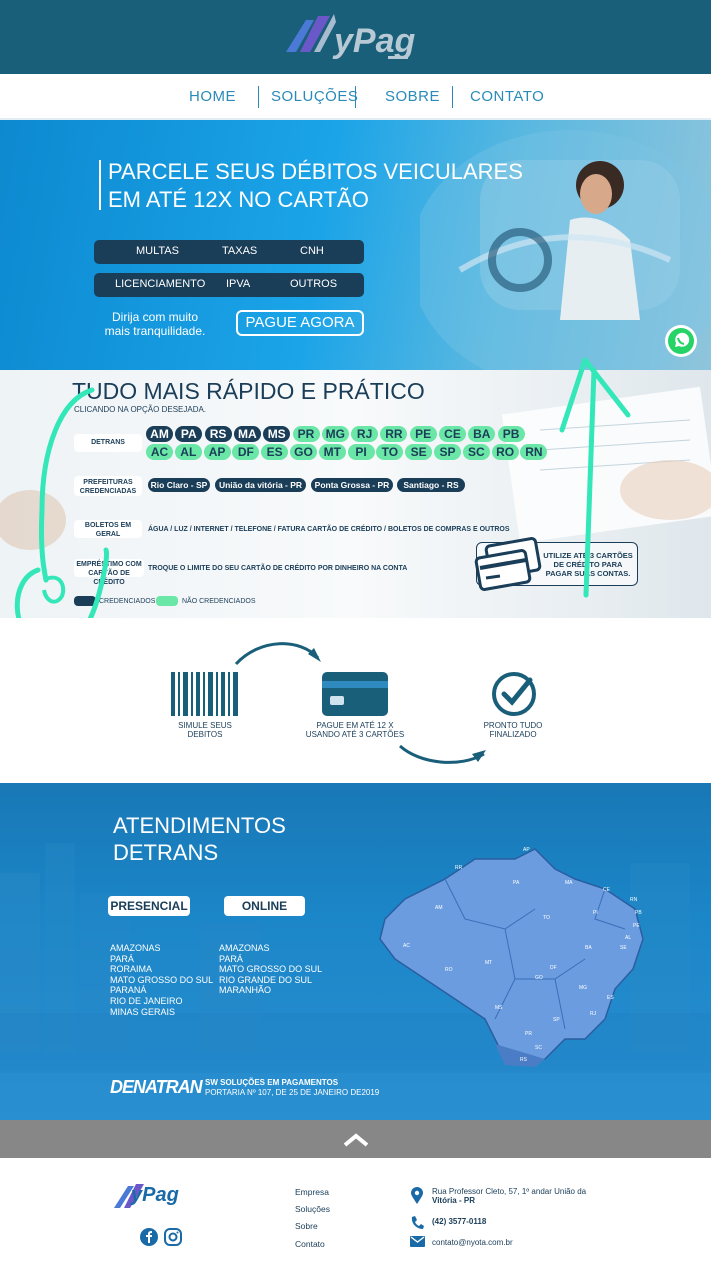 This screenshot has height=1280, width=711. What do you see at coordinates (266, 979) in the screenshot?
I see `online-state: RIO GRANDE DO SUL` at bounding box center [266, 979].